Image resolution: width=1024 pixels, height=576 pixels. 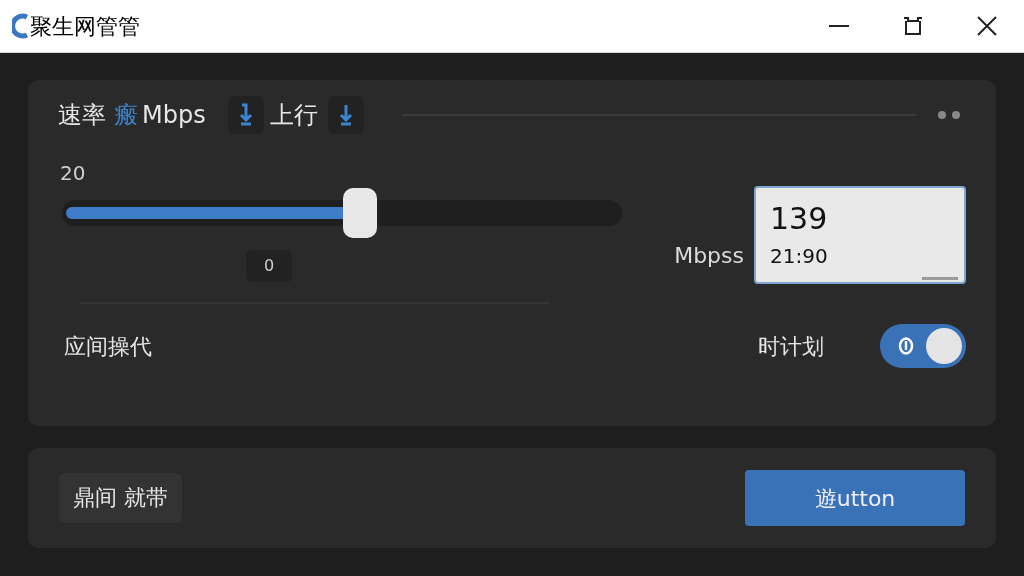 What do you see at coordinates (839, 26) in the screenshot?
I see `minimize-icon` at bounding box center [839, 26].